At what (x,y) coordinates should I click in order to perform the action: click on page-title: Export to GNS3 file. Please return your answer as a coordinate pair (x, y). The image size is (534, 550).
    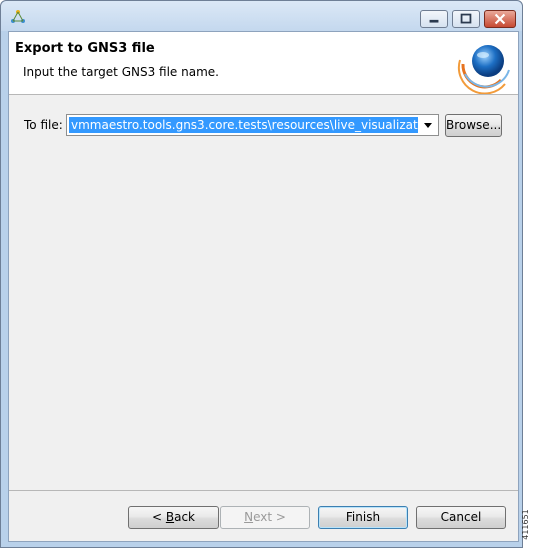
    Looking at the image, I should click on (85, 48).